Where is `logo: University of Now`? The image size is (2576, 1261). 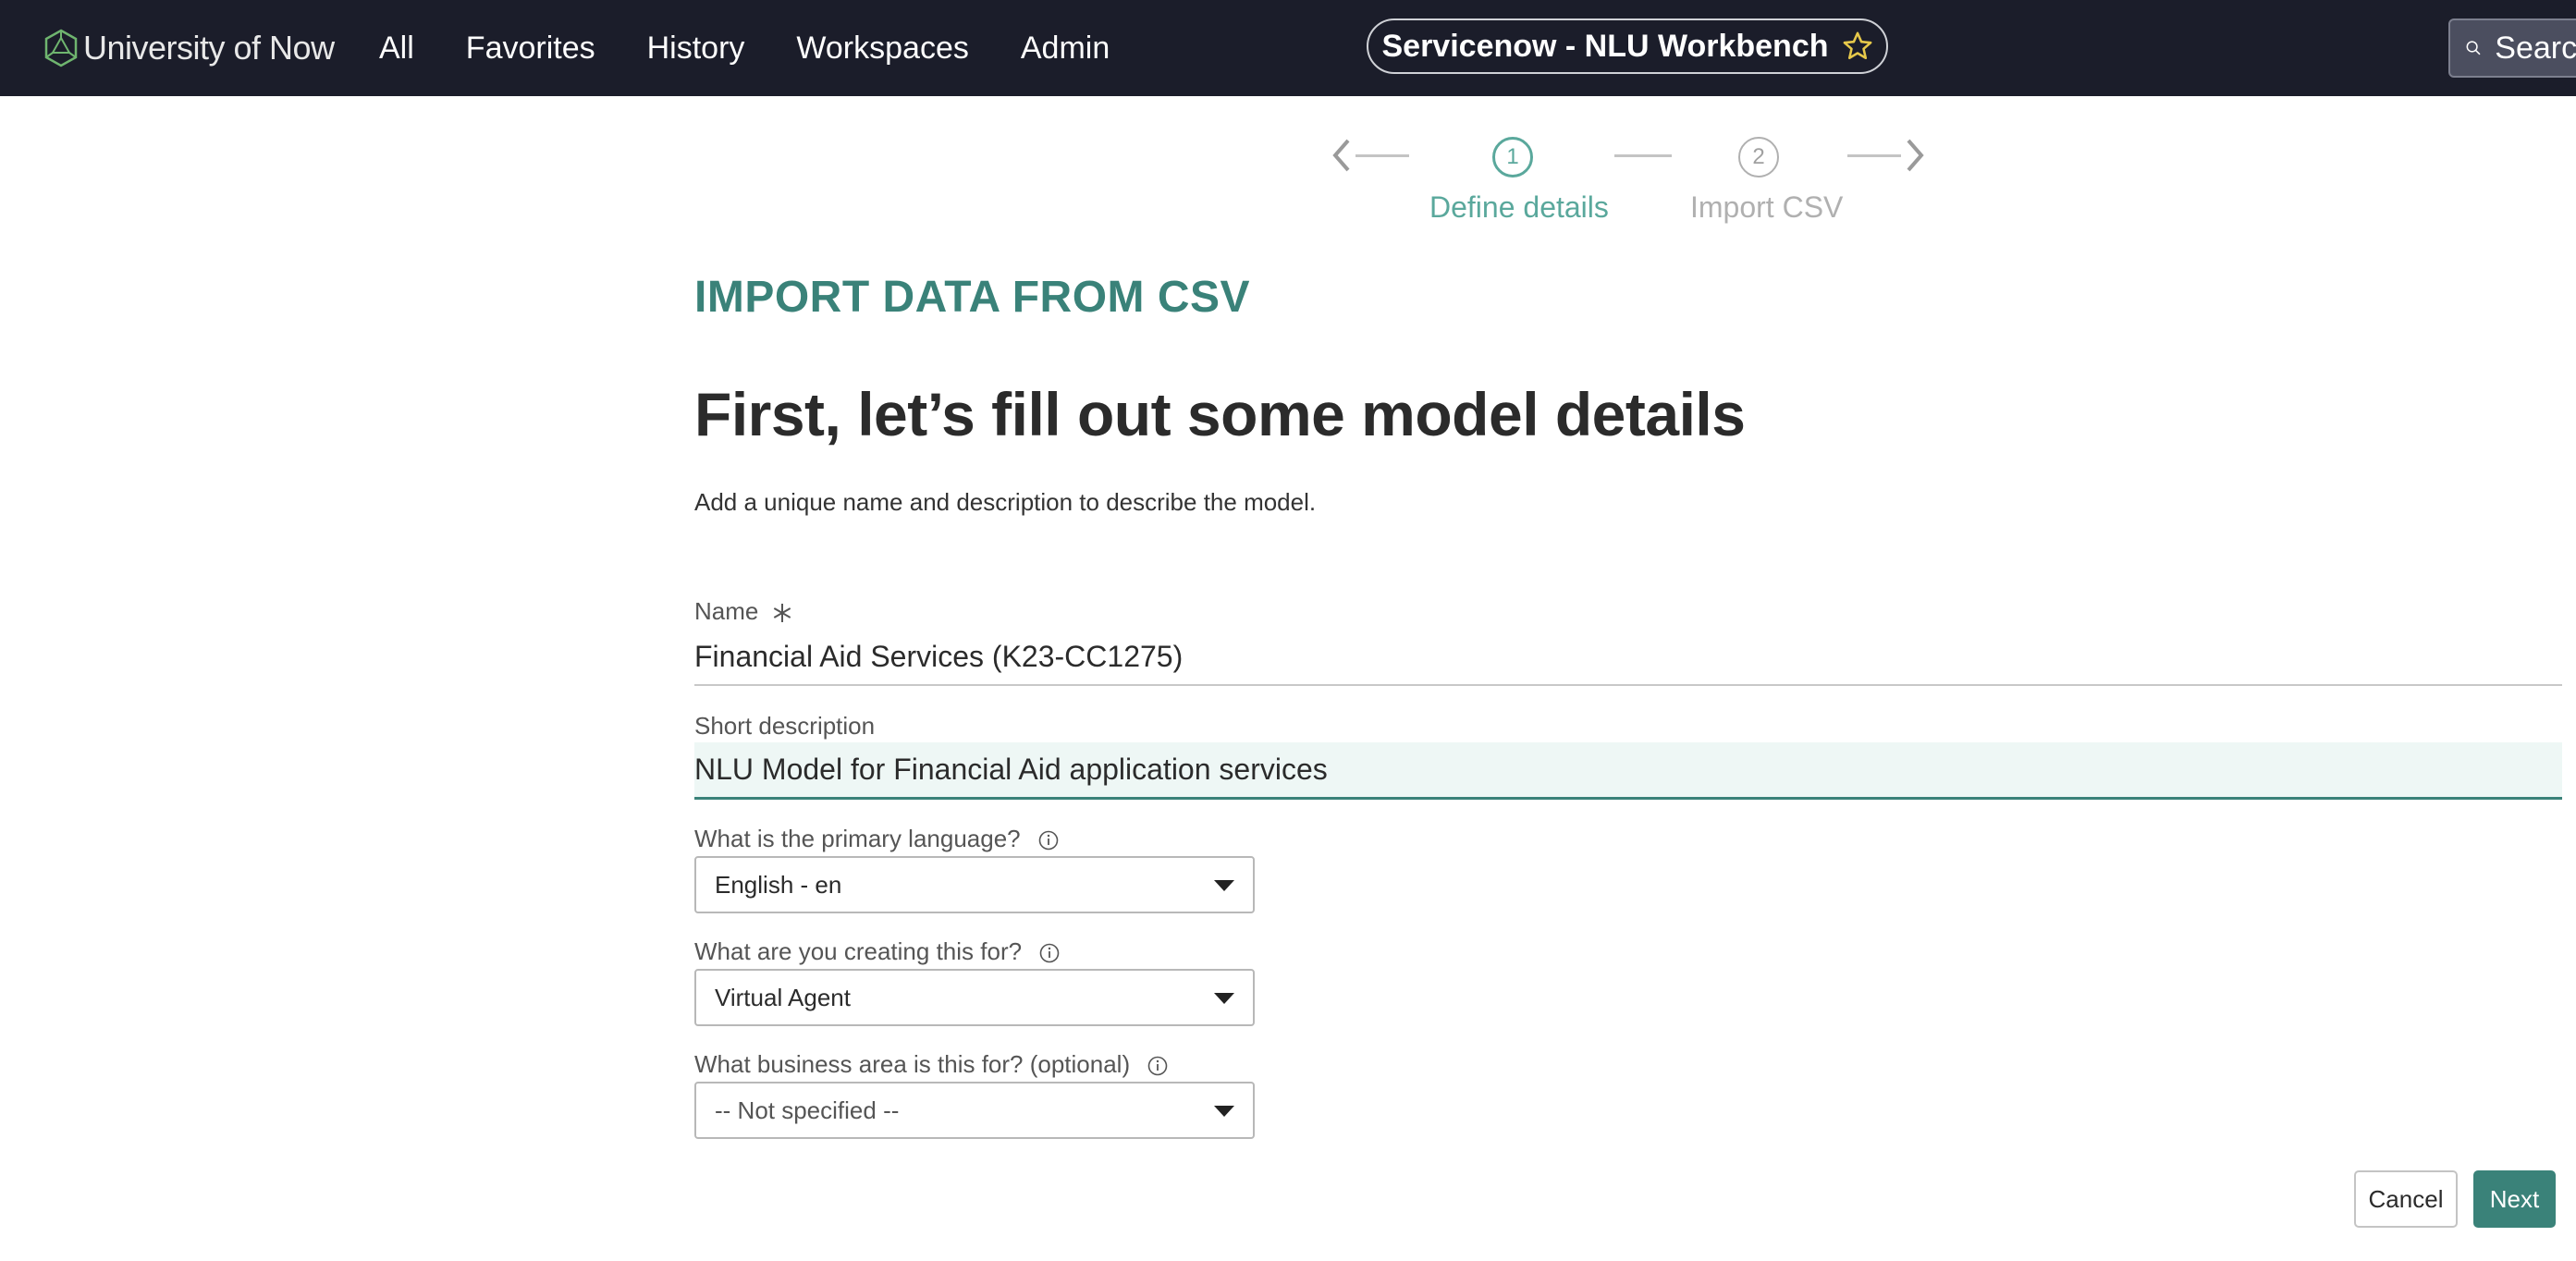 logo: University of Now is located at coordinates (188, 48).